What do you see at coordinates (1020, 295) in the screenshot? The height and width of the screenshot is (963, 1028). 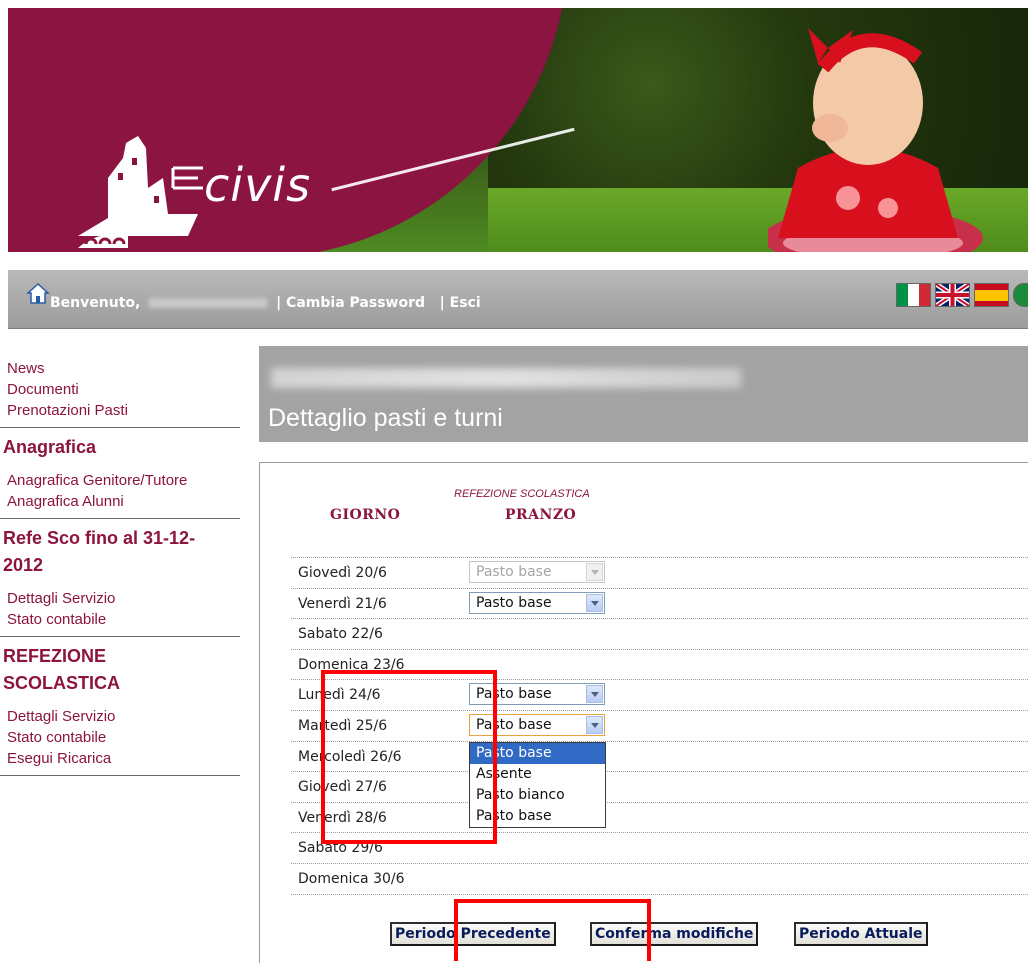 I see `partial-flag-icon` at bounding box center [1020, 295].